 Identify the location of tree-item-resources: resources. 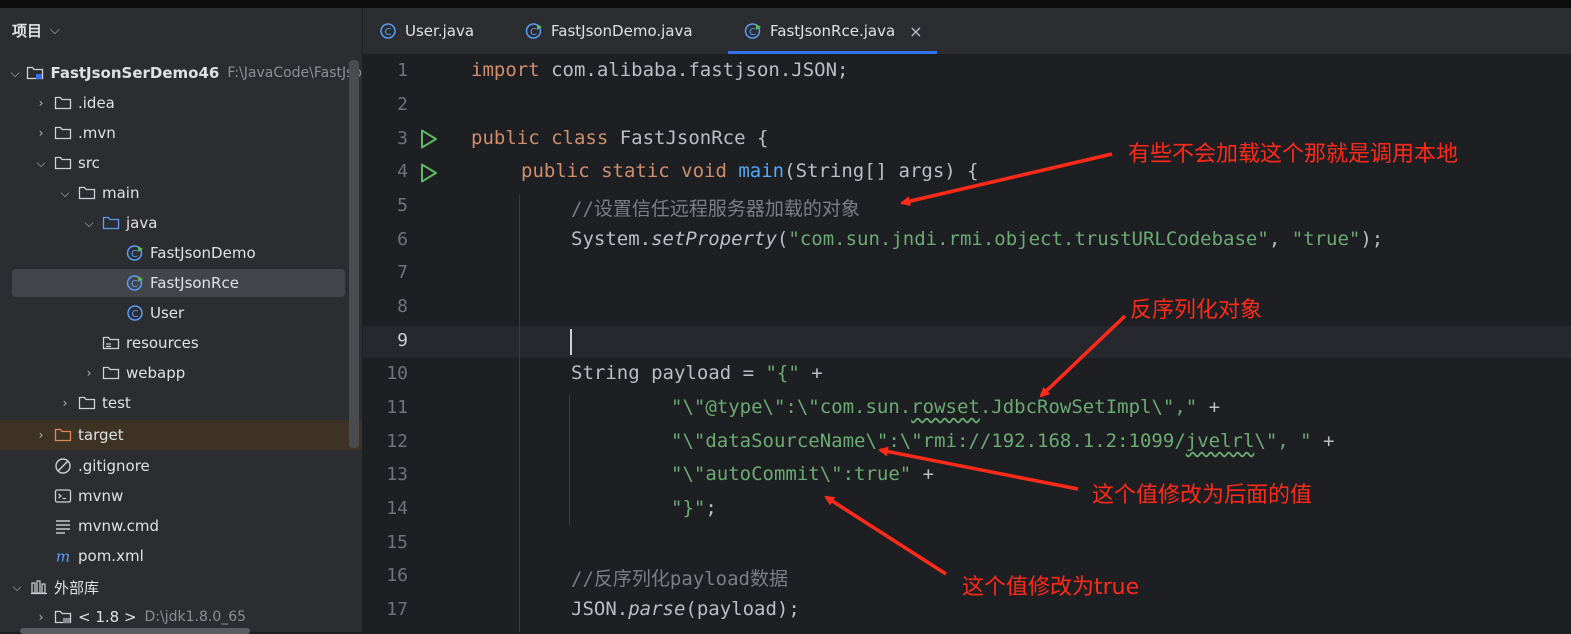
(181, 343).